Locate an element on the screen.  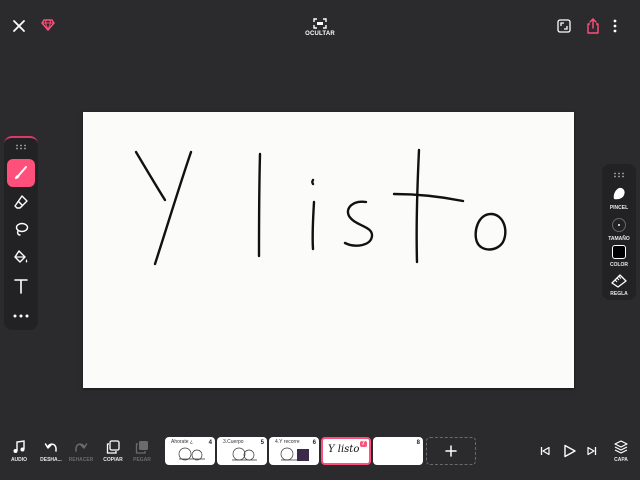
lasso-icon is located at coordinates (22, 229).